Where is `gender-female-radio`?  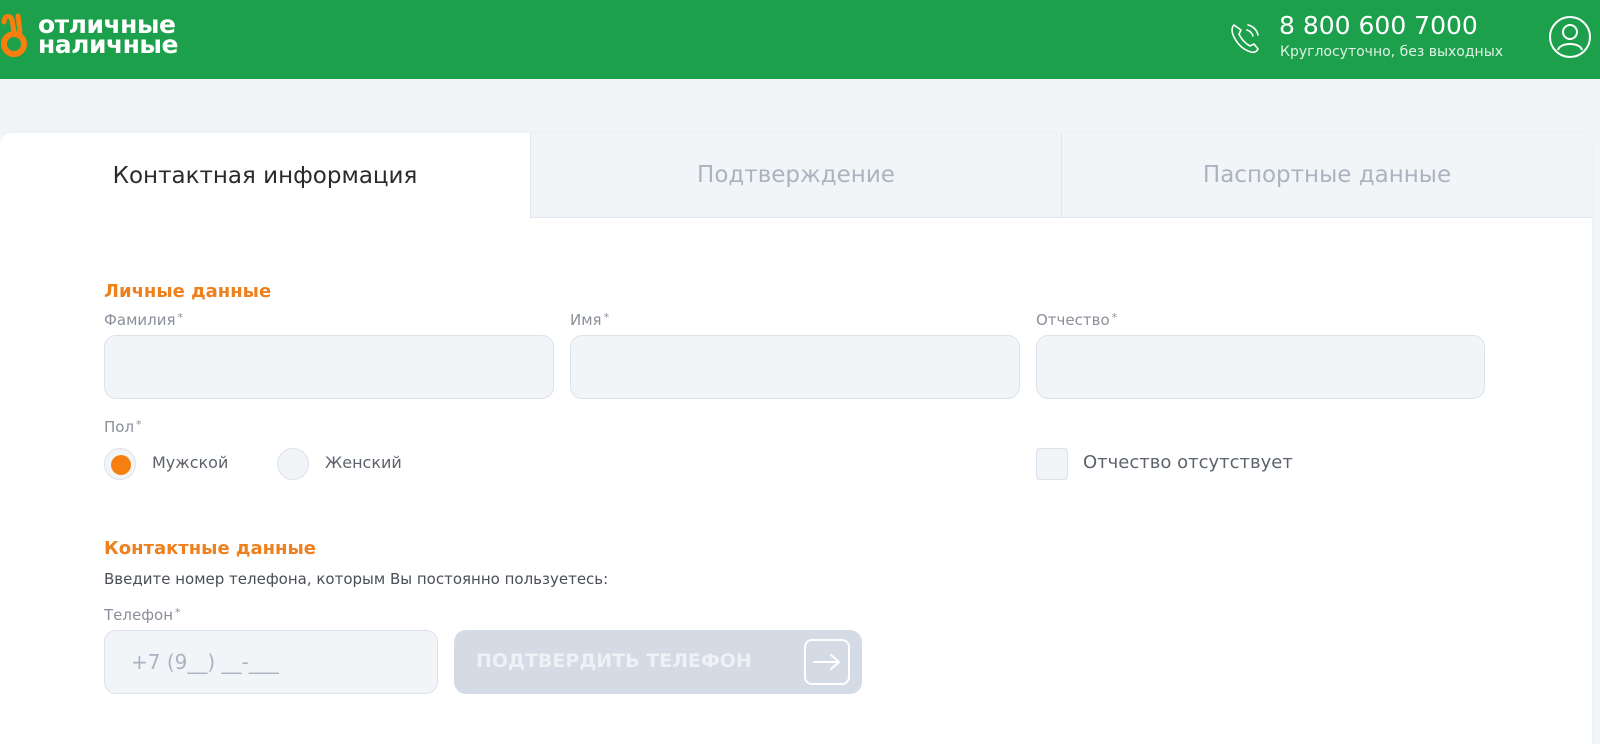 gender-female-radio is located at coordinates (293, 464).